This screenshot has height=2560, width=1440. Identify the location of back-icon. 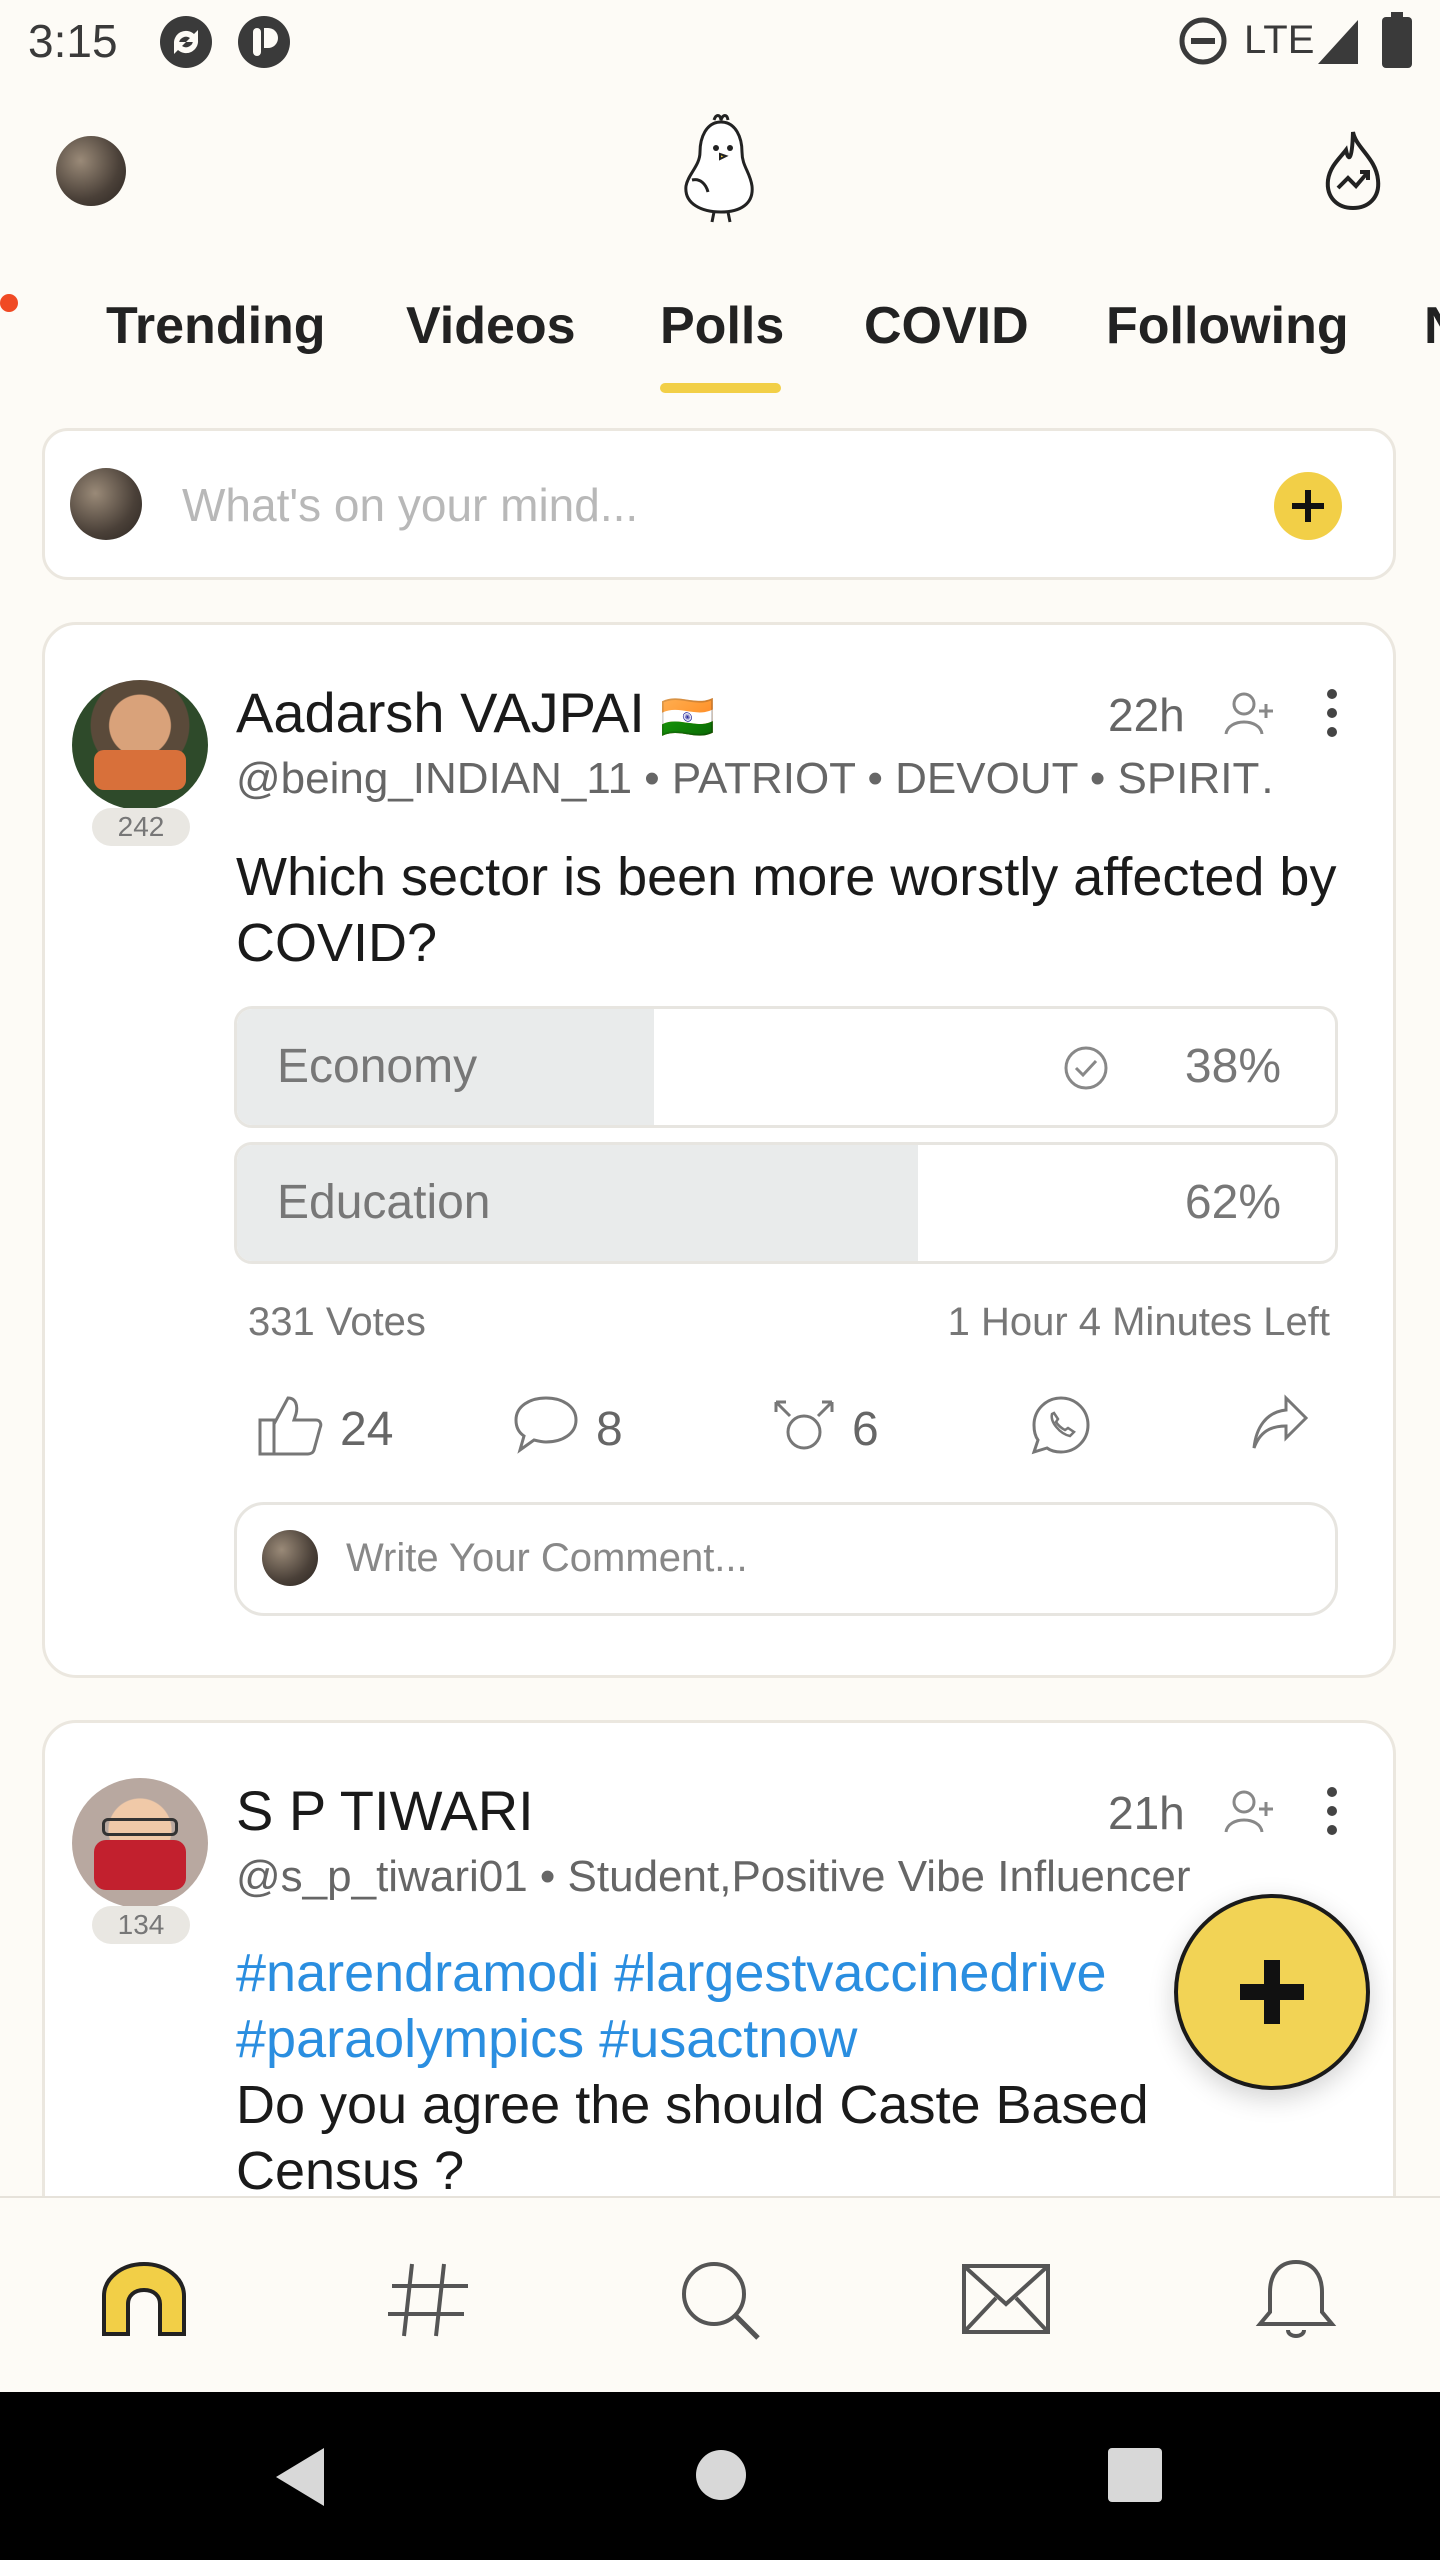
(300, 2477).